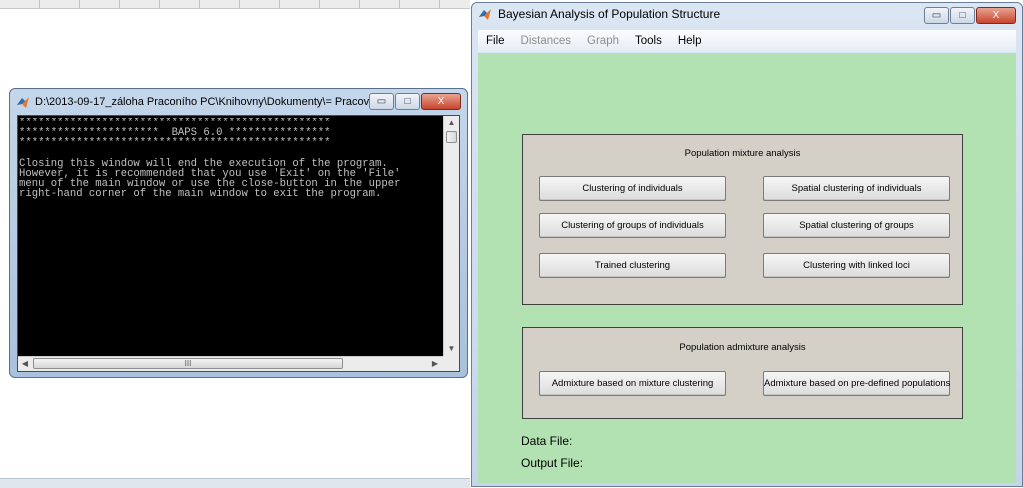 The height and width of the screenshot is (488, 1023). Describe the element at coordinates (407, 101) in the screenshot. I see `console-maximize-button: □` at that location.